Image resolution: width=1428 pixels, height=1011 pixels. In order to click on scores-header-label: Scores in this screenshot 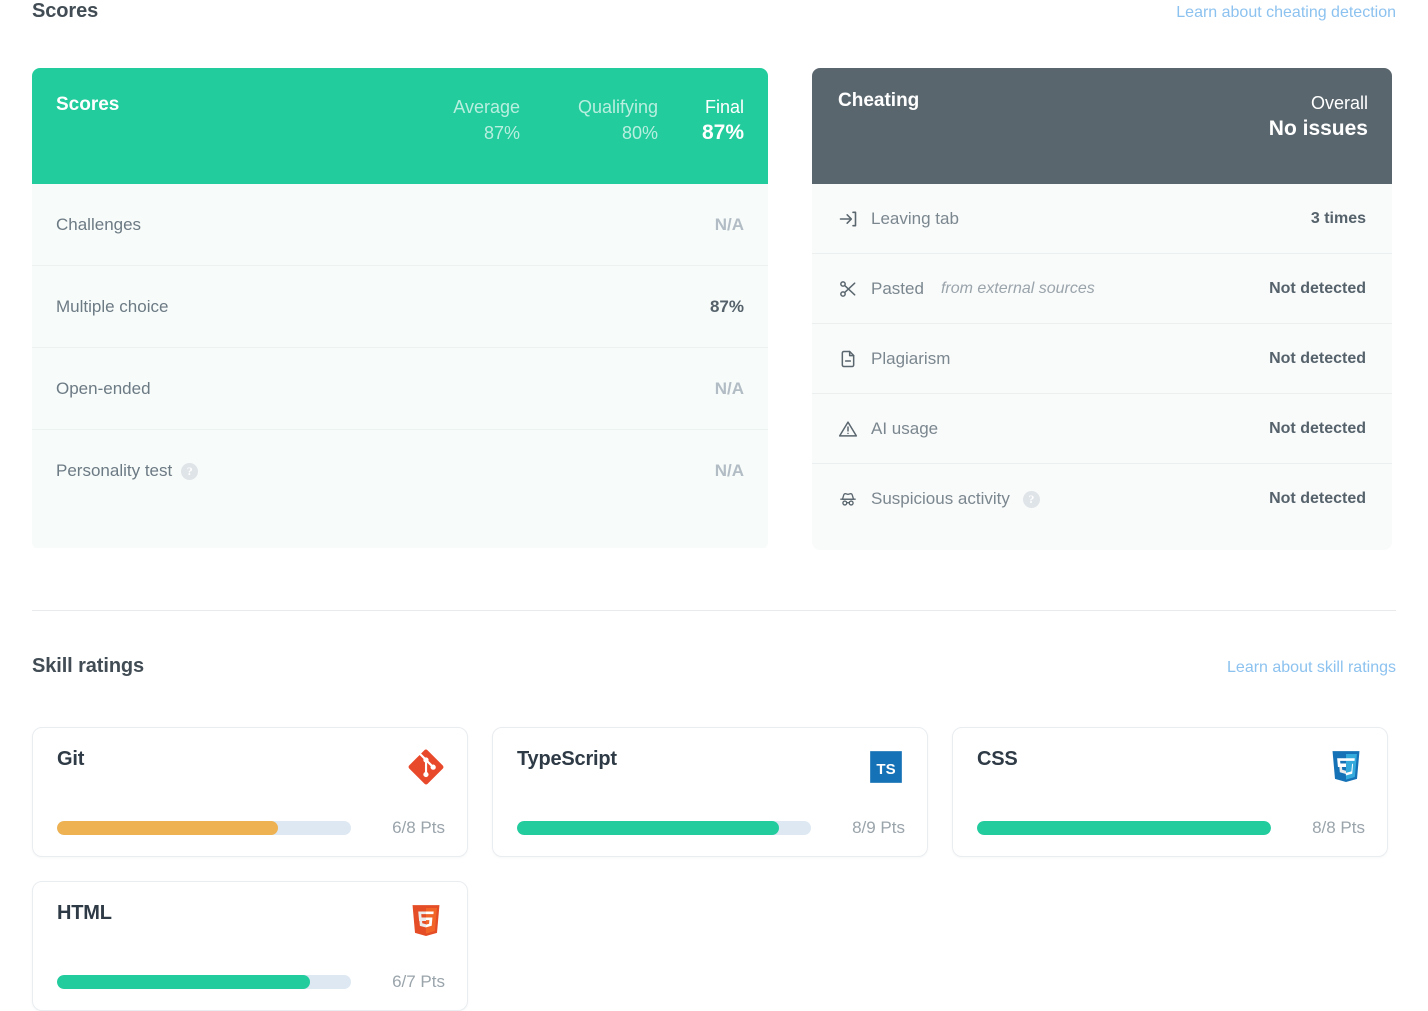, I will do `click(88, 104)`.